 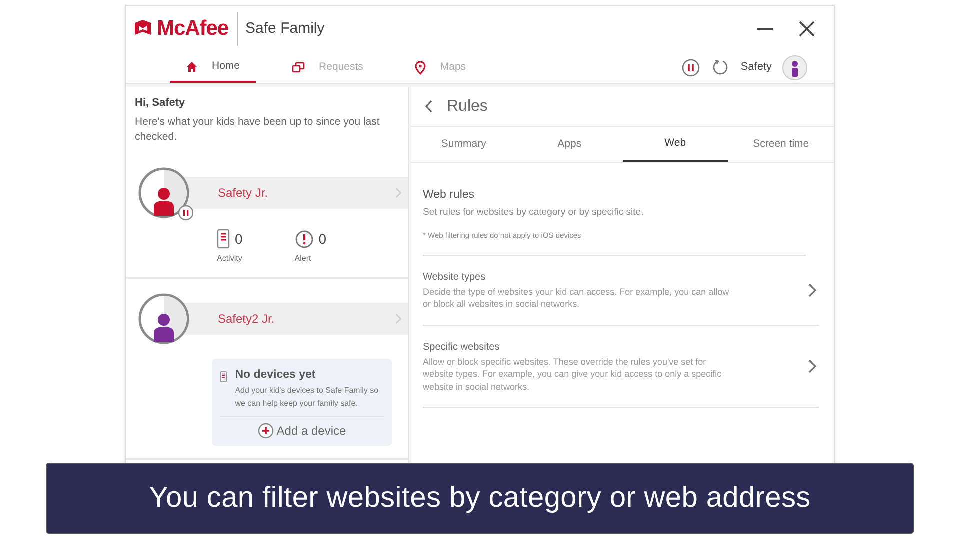 What do you see at coordinates (467, 106) in the screenshot?
I see `rules-title: Rules` at bounding box center [467, 106].